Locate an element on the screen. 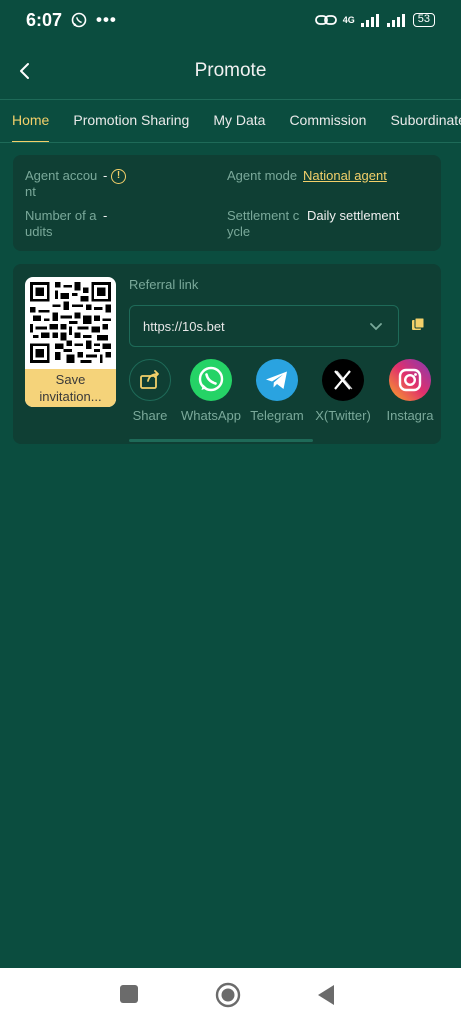 The image size is (461, 1024). referral-link-select: https://10s.bet is located at coordinates (264, 326).